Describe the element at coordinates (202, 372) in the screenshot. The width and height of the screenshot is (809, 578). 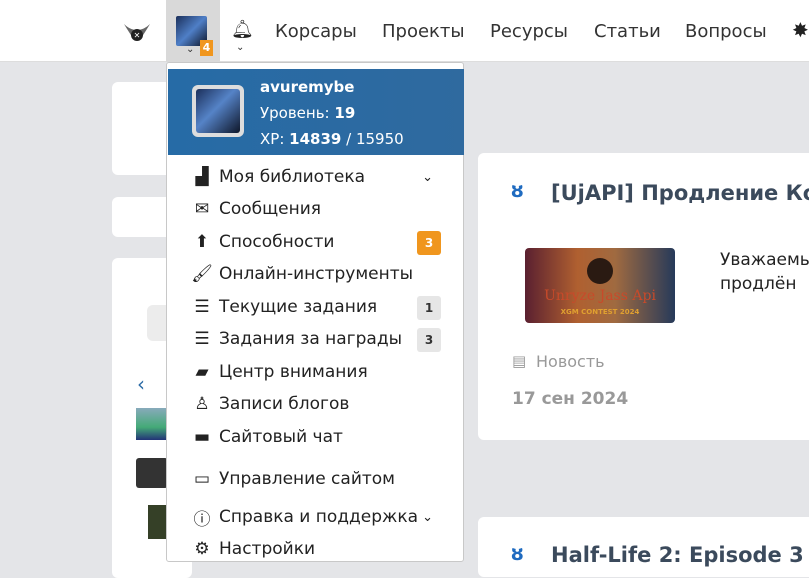
I see `image-icon: ▰` at that location.